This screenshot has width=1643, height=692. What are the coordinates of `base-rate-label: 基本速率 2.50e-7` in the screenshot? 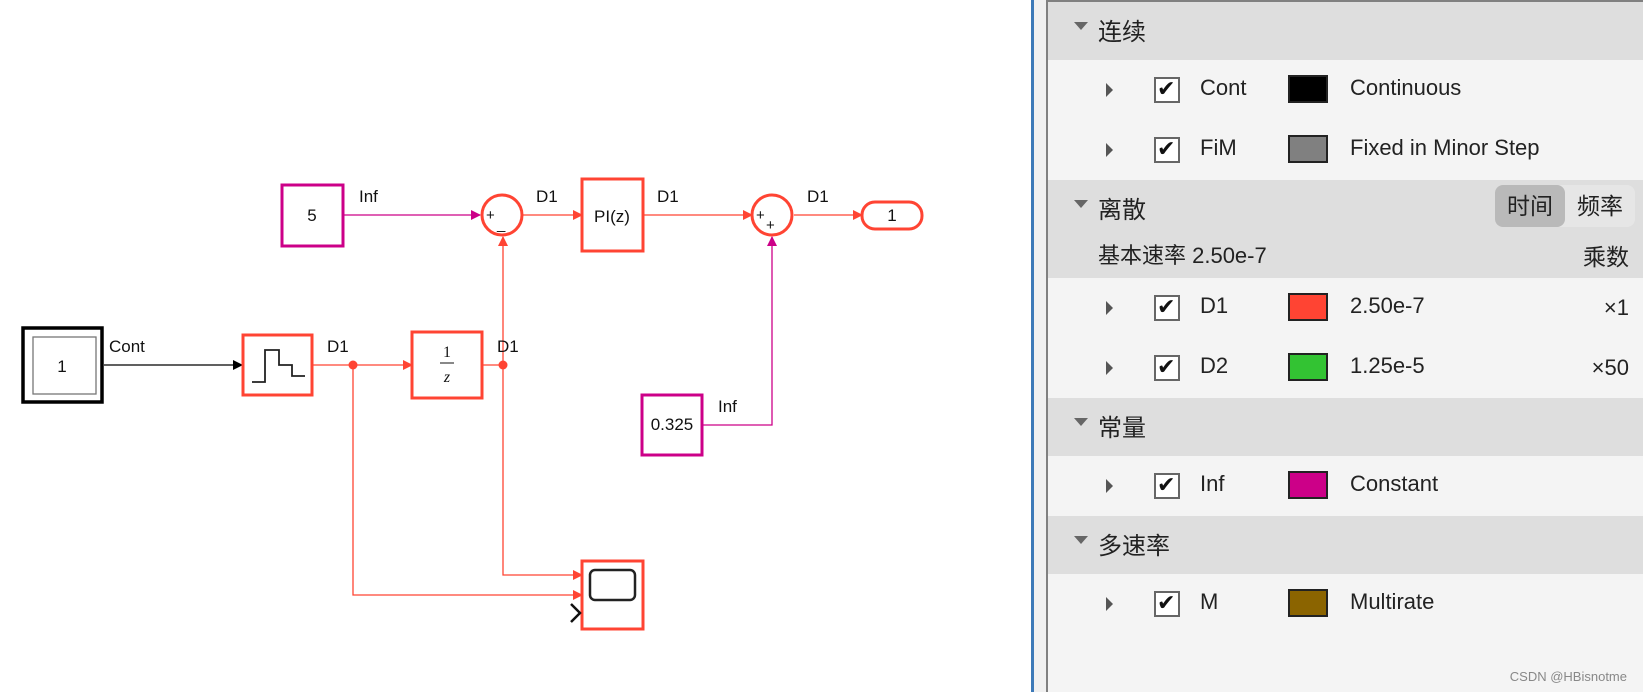 It's located at (1182, 255).